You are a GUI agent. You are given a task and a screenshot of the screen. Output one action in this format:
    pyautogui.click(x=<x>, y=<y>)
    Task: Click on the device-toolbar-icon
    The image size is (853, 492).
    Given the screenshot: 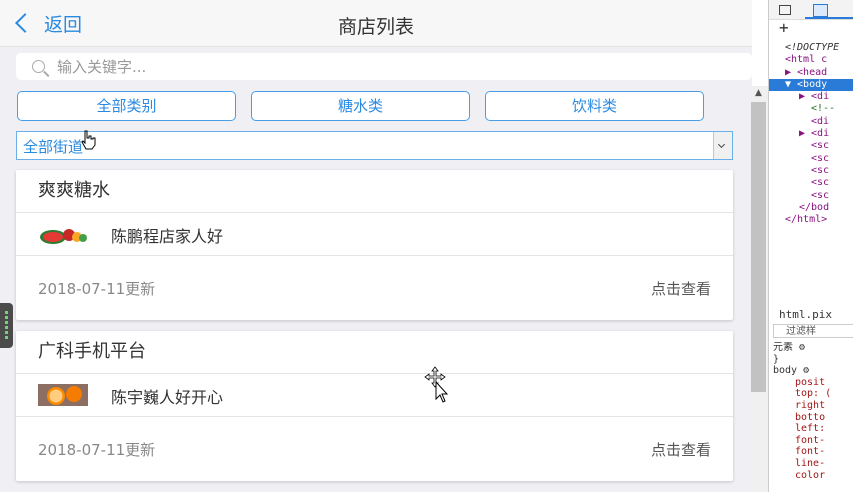 What is the action you would take?
    pyautogui.click(x=820, y=10)
    